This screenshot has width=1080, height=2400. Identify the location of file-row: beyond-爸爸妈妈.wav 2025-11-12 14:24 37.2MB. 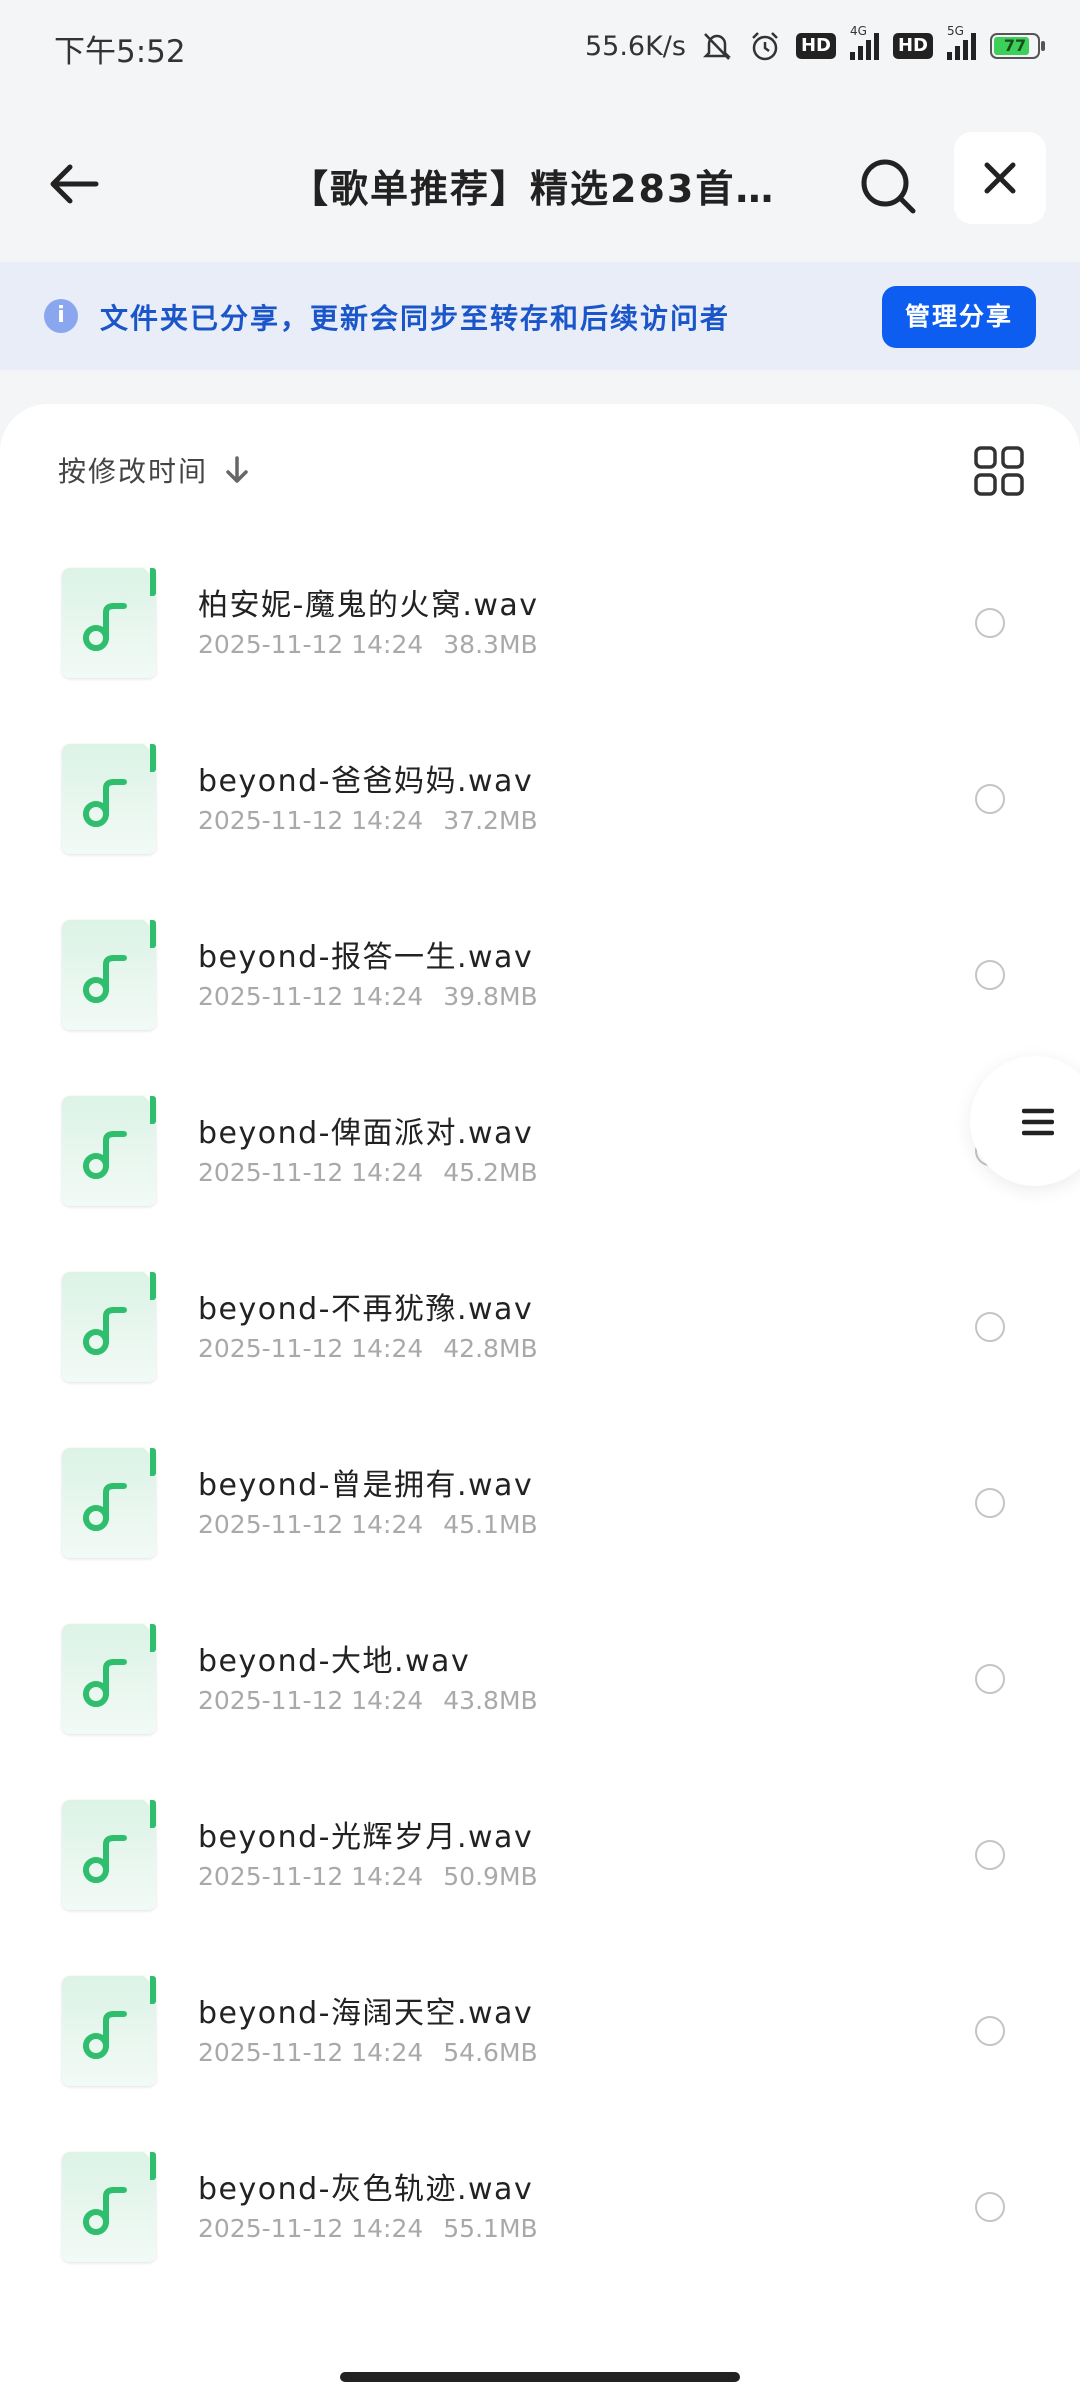
(540, 794).